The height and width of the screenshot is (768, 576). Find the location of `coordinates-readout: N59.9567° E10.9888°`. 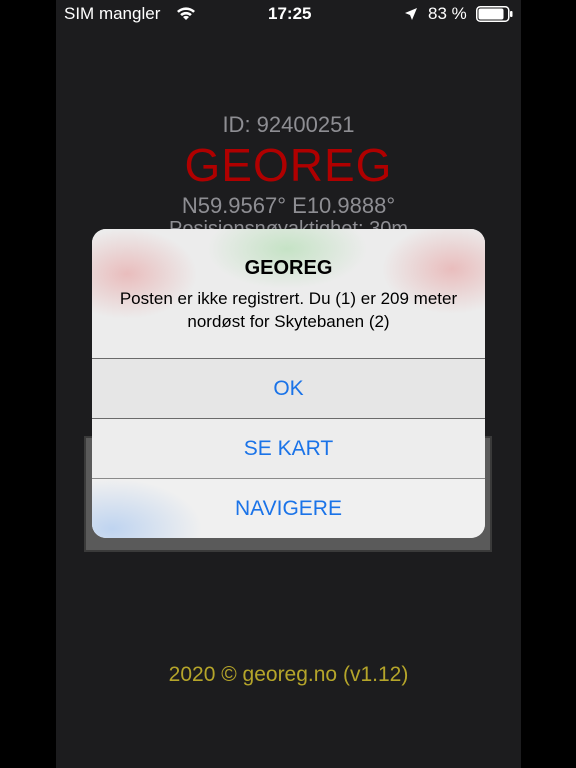

coordinates-readout: N59.9567° E10.9888° is located at coordinates (288, 205).